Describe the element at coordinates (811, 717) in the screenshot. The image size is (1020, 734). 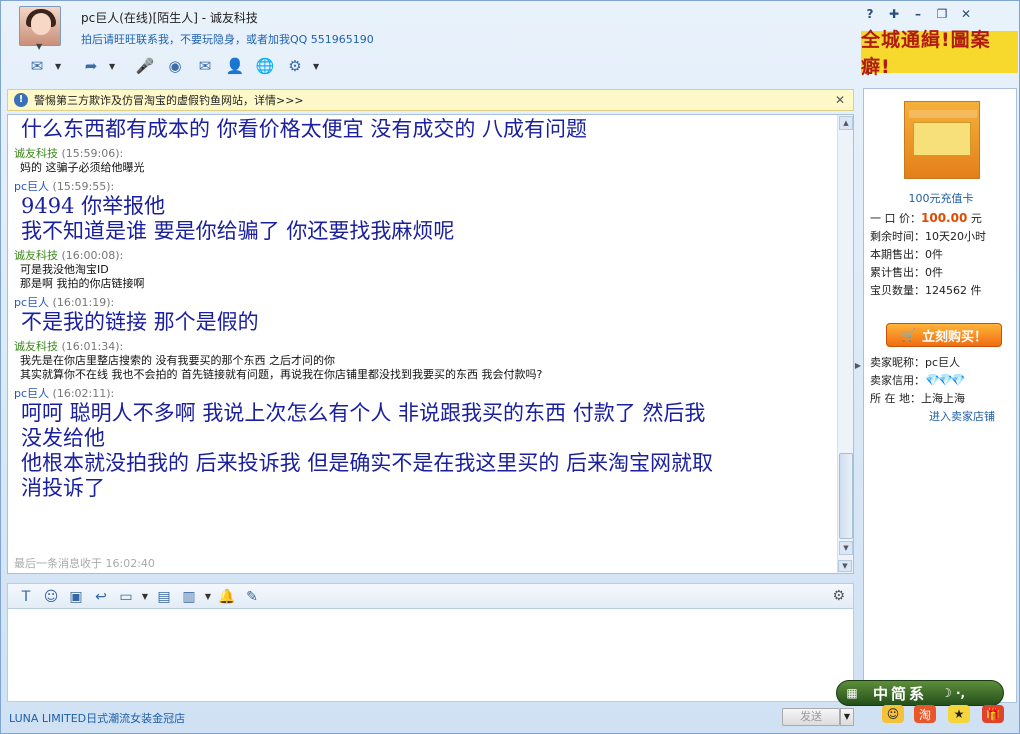
I see `send-button: 发送` at that location.